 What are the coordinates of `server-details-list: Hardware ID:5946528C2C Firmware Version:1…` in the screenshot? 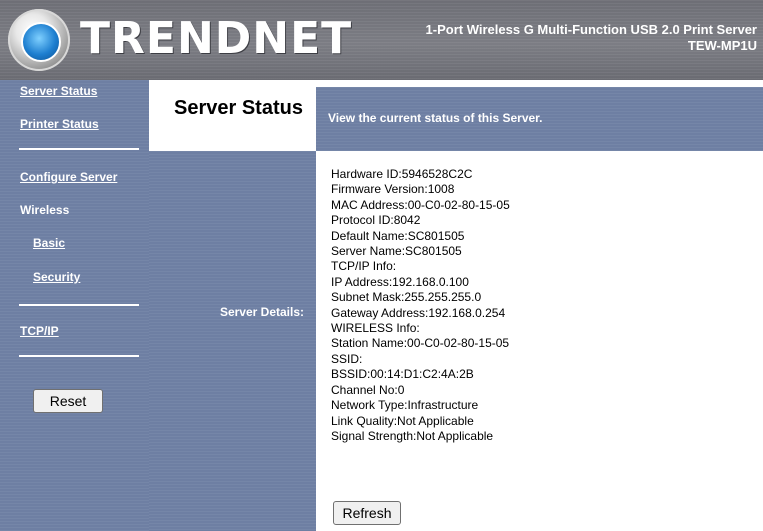 It's located at (420, 305).